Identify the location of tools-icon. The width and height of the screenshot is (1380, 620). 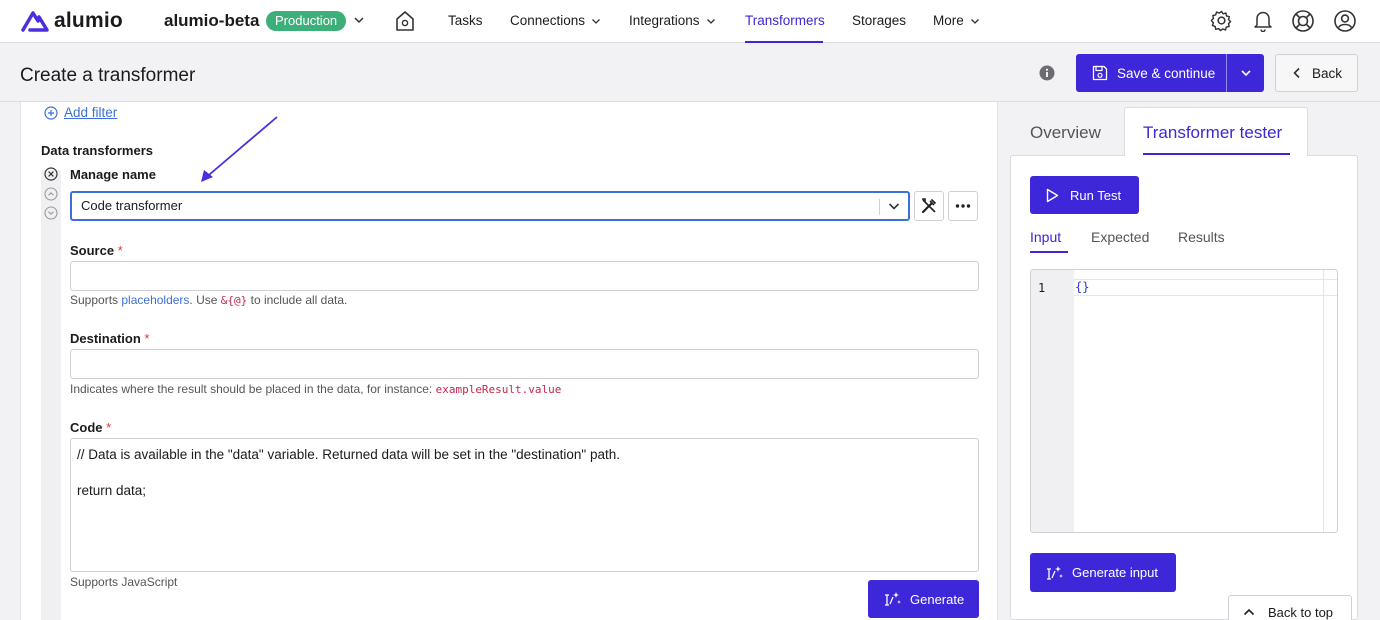
(929, 206).